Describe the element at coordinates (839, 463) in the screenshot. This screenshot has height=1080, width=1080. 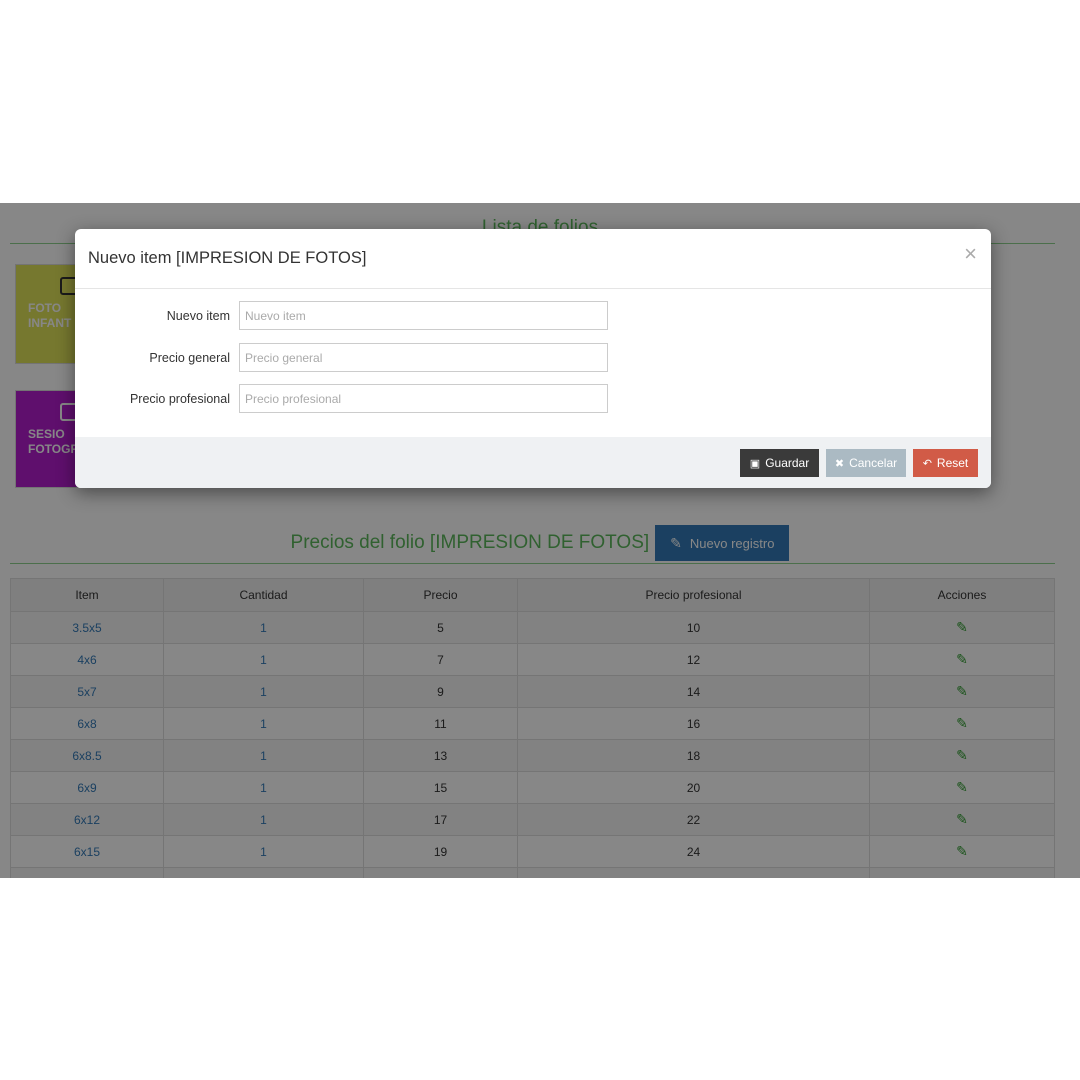
I see `close-icon: ✖` at that location.